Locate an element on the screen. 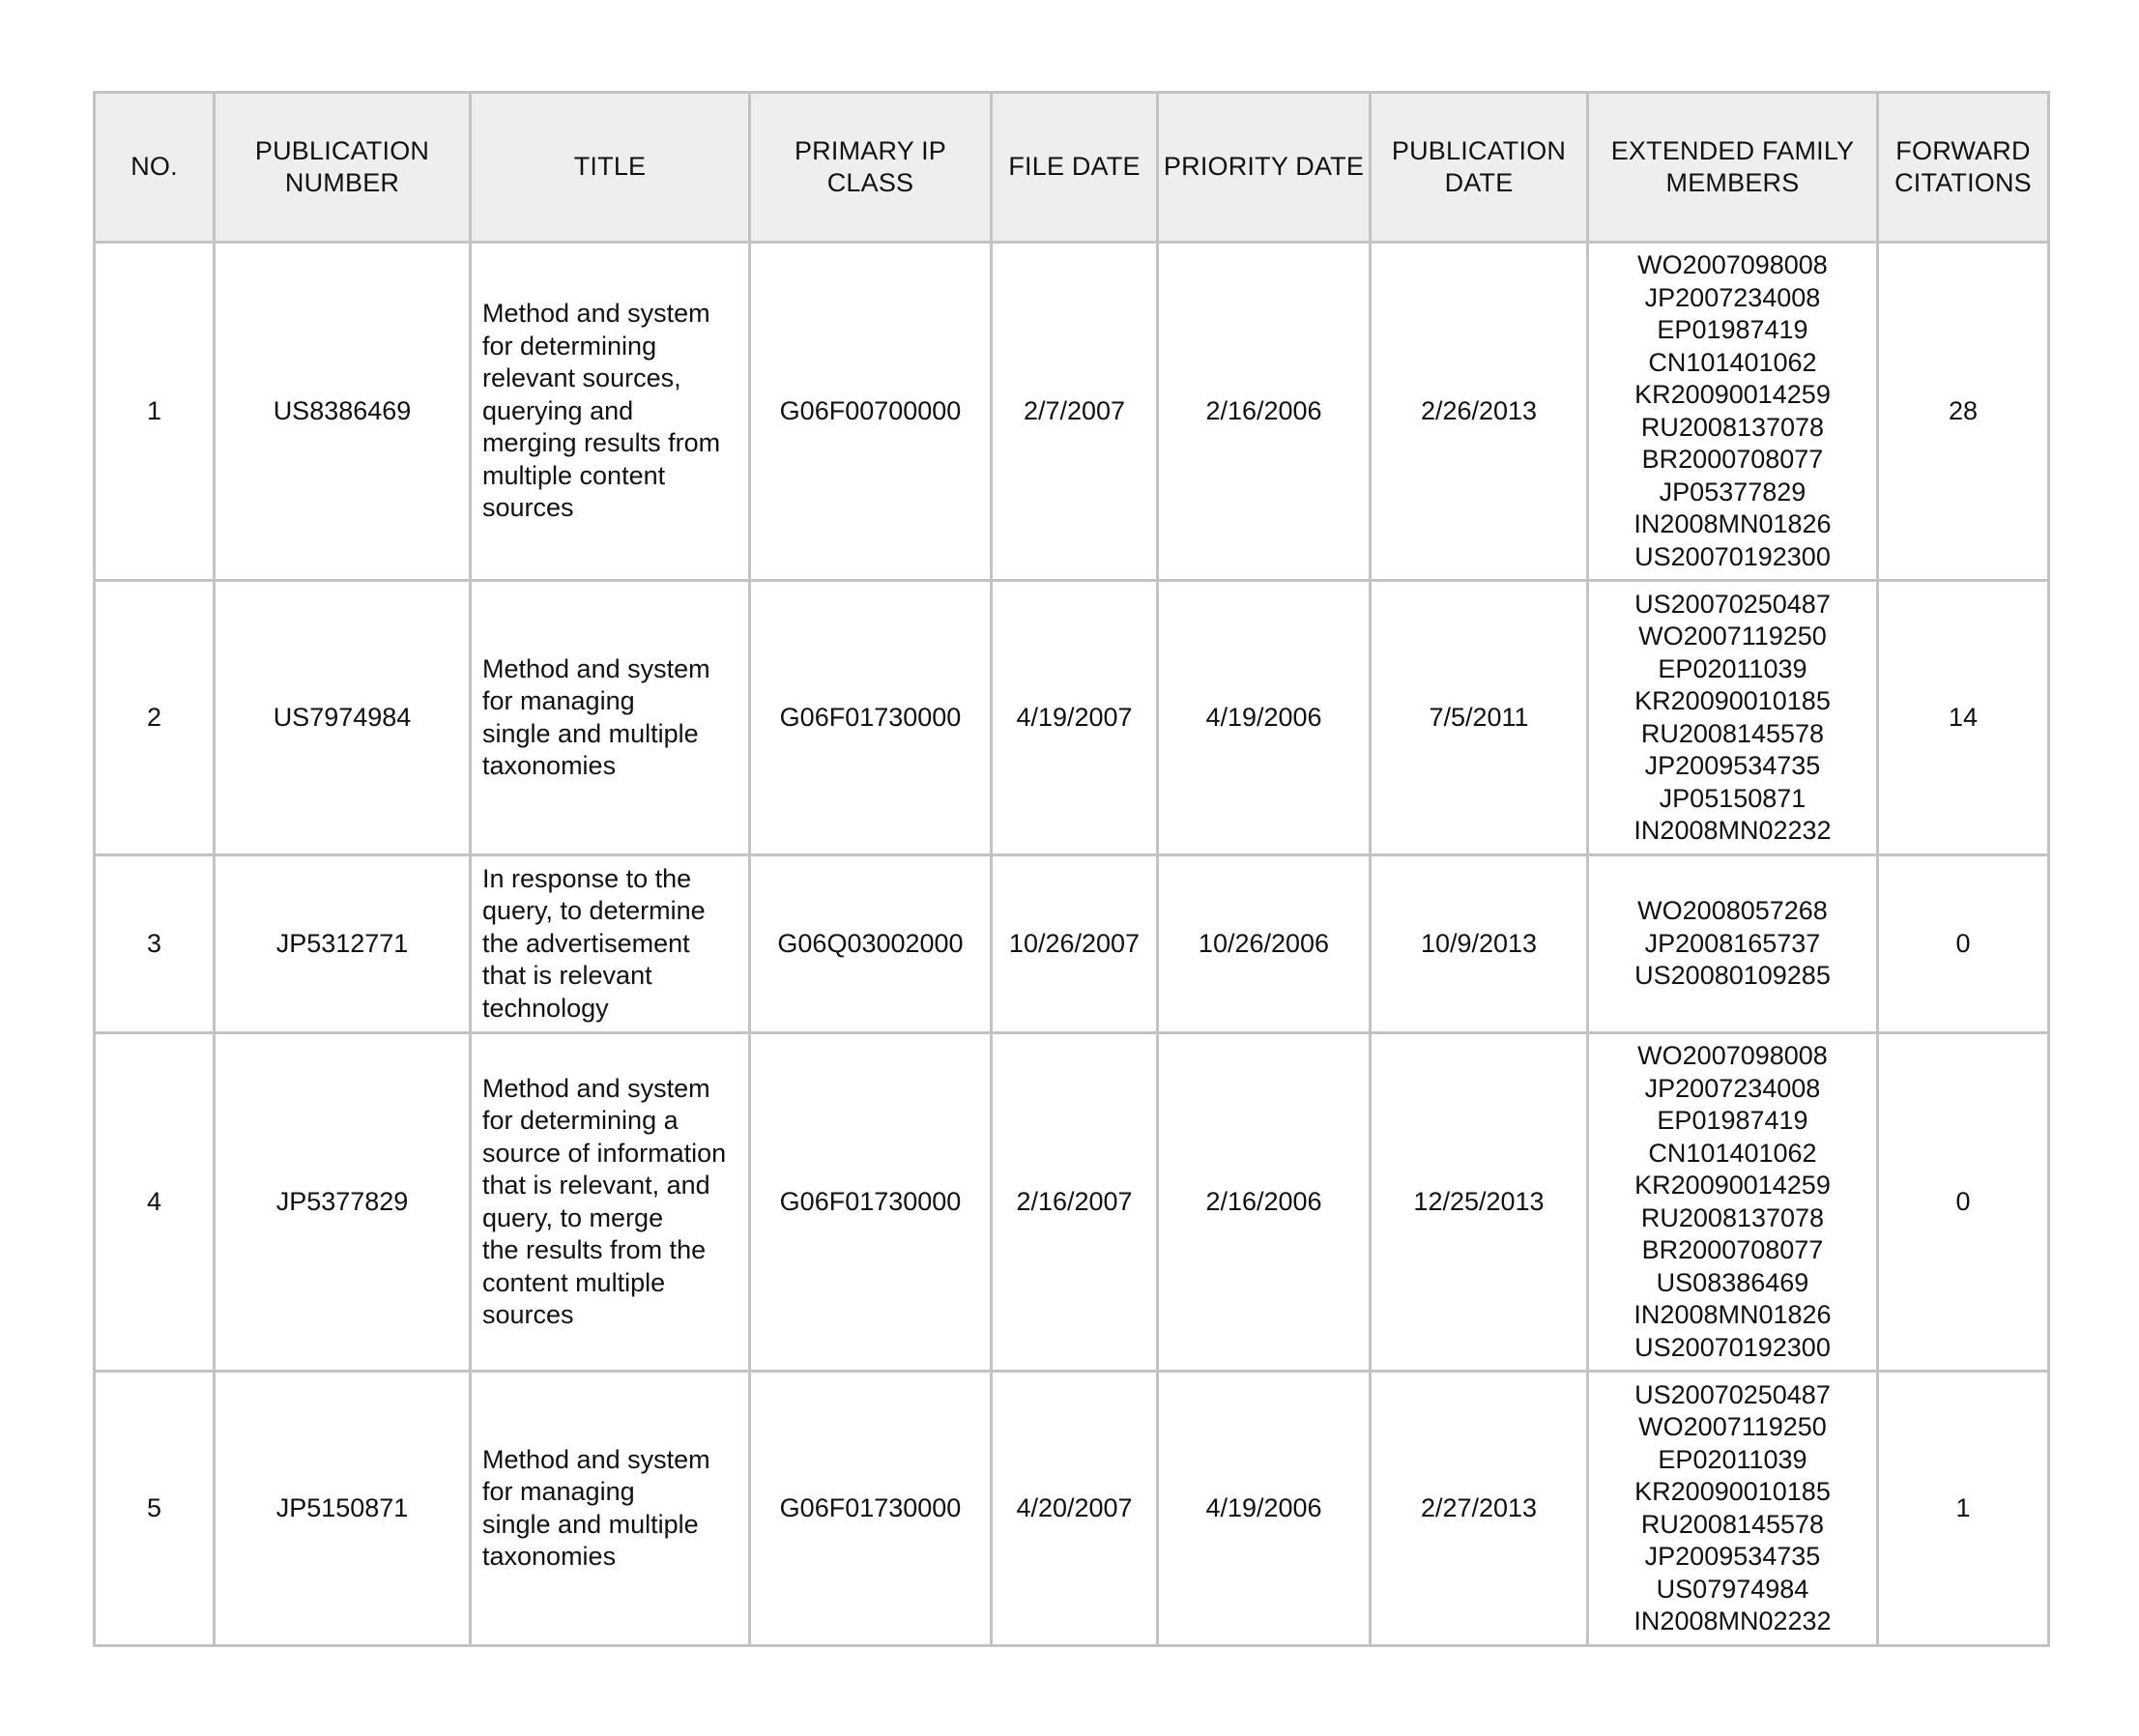 Image resolution: width=2139 pixels, height=1736 pixels. header-extended-family-members: EXTENDED FAMILY MEMBERS is located at coordinates (1732, 167).